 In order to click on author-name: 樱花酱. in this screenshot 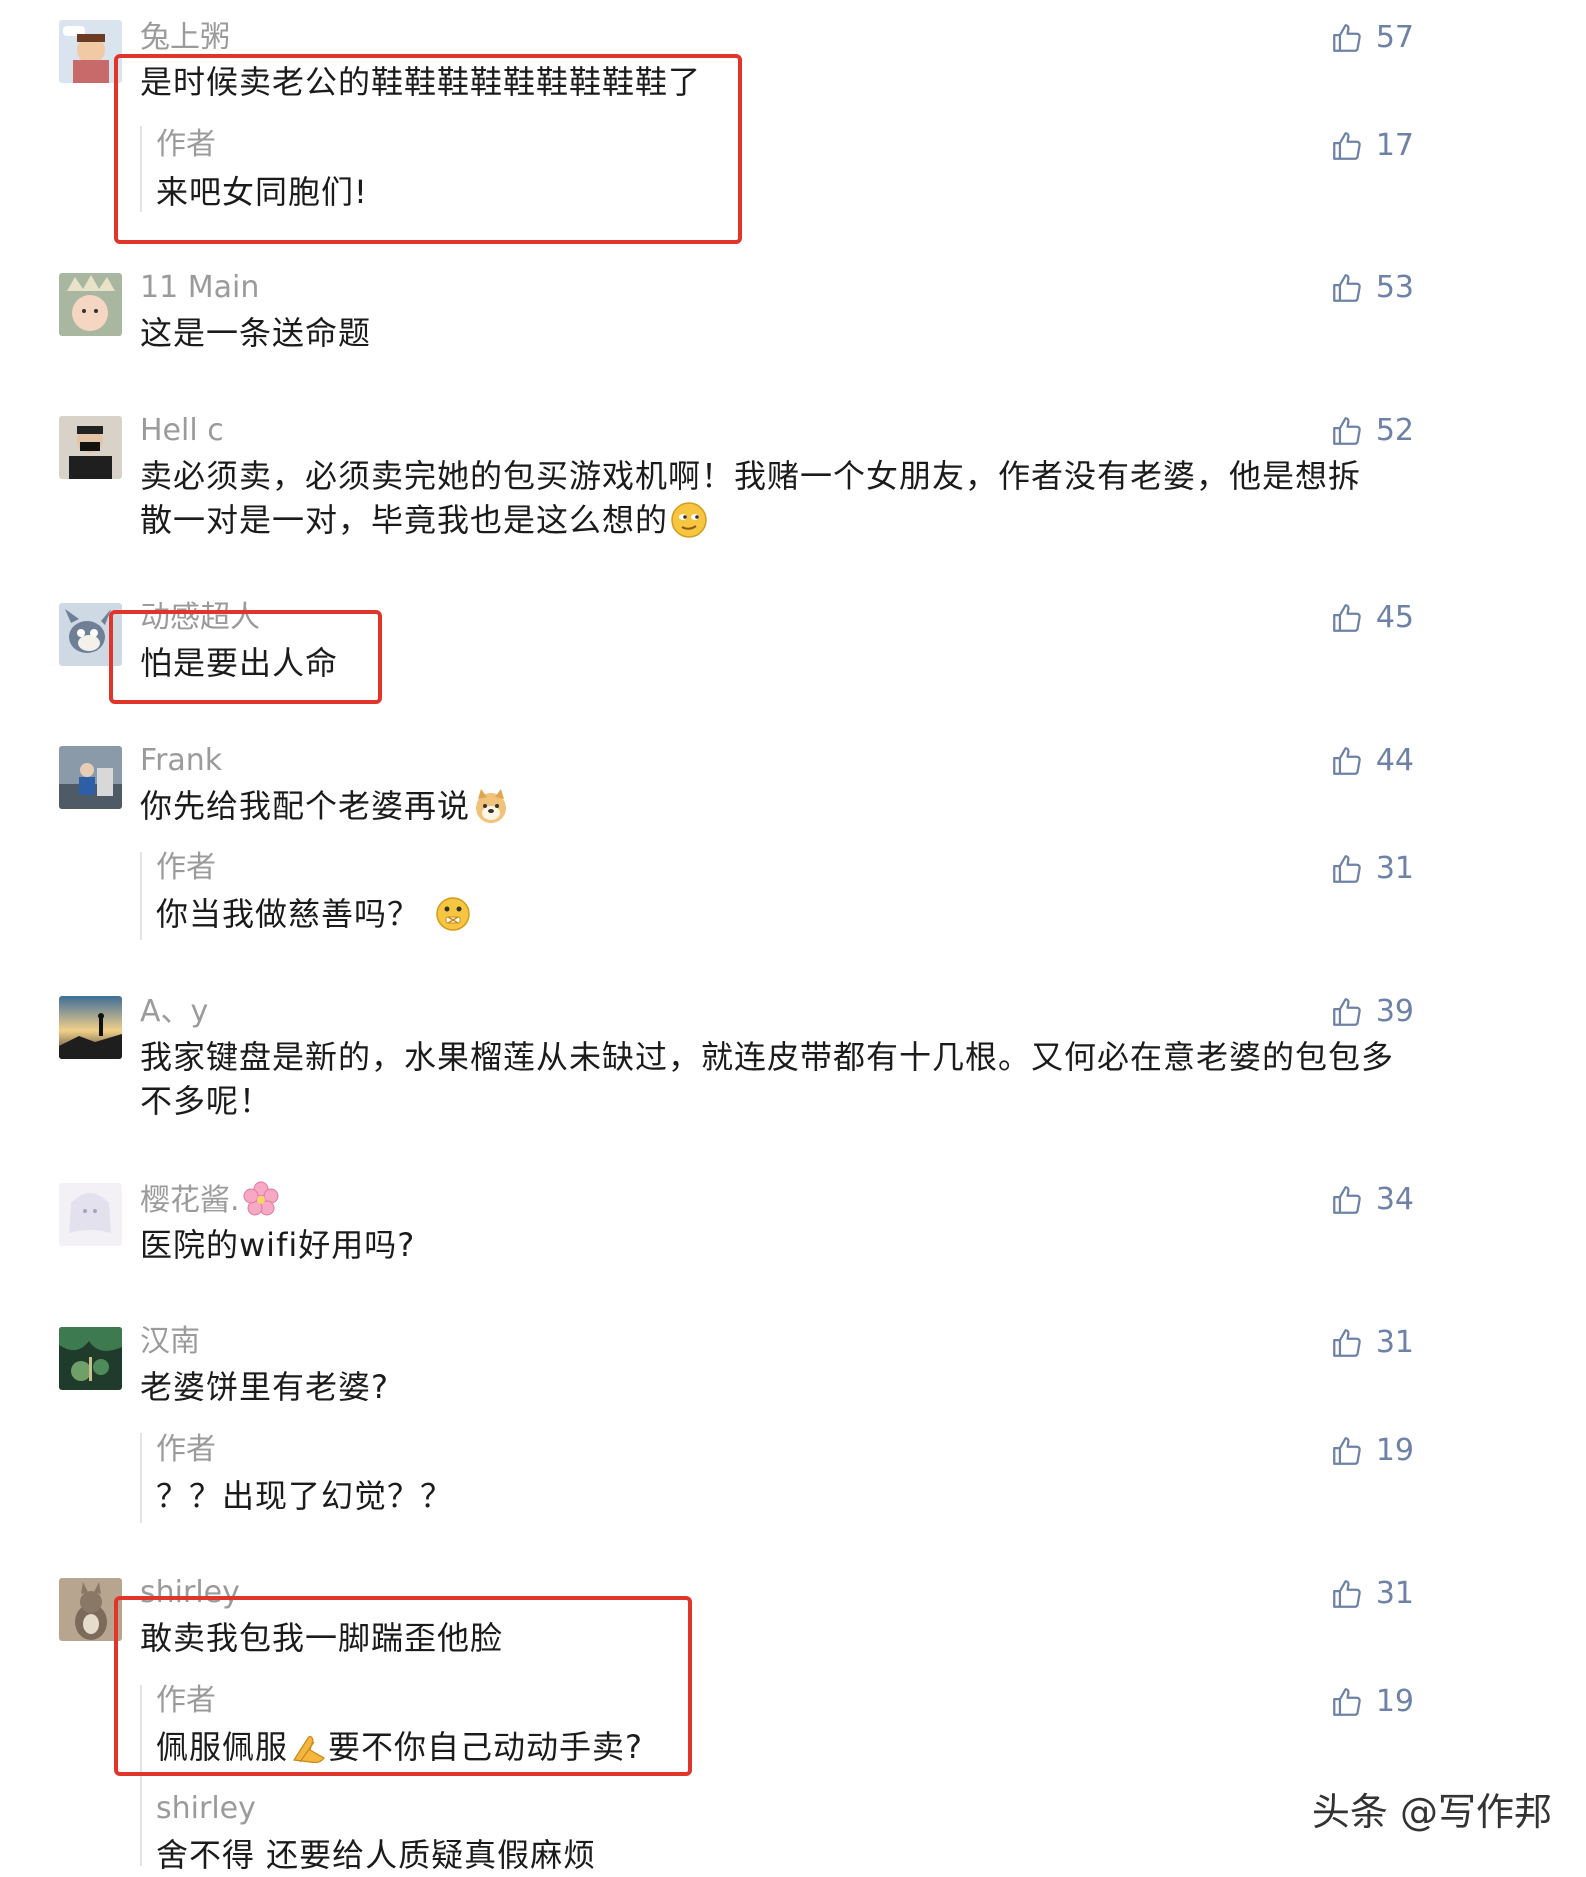, I will do `click(190, 1200)`.